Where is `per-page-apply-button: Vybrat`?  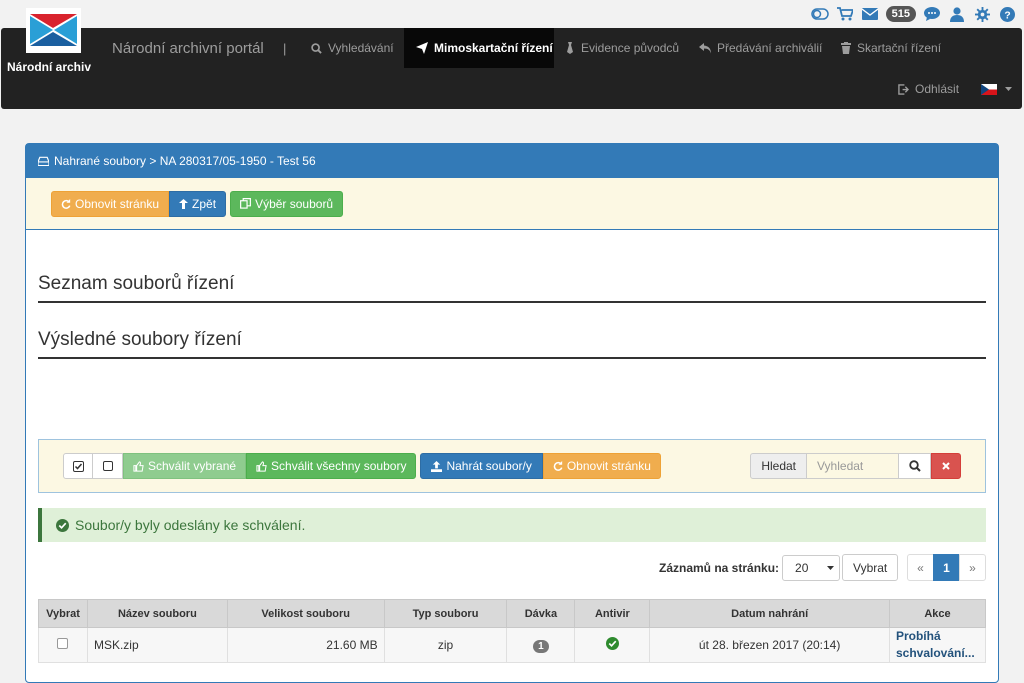
per-page-apply-button: Vybrat is located at coordinates (870, 567).